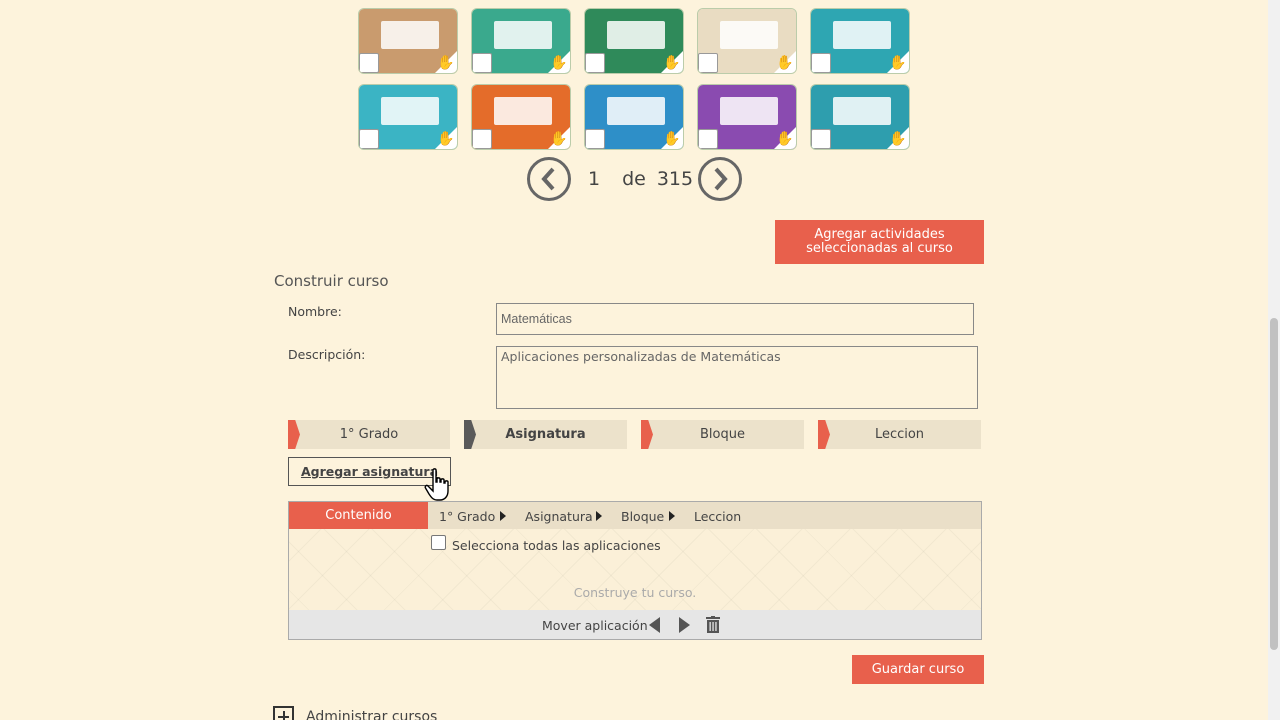  I want to click on step-subject: Asignatura, so click(545, 434).